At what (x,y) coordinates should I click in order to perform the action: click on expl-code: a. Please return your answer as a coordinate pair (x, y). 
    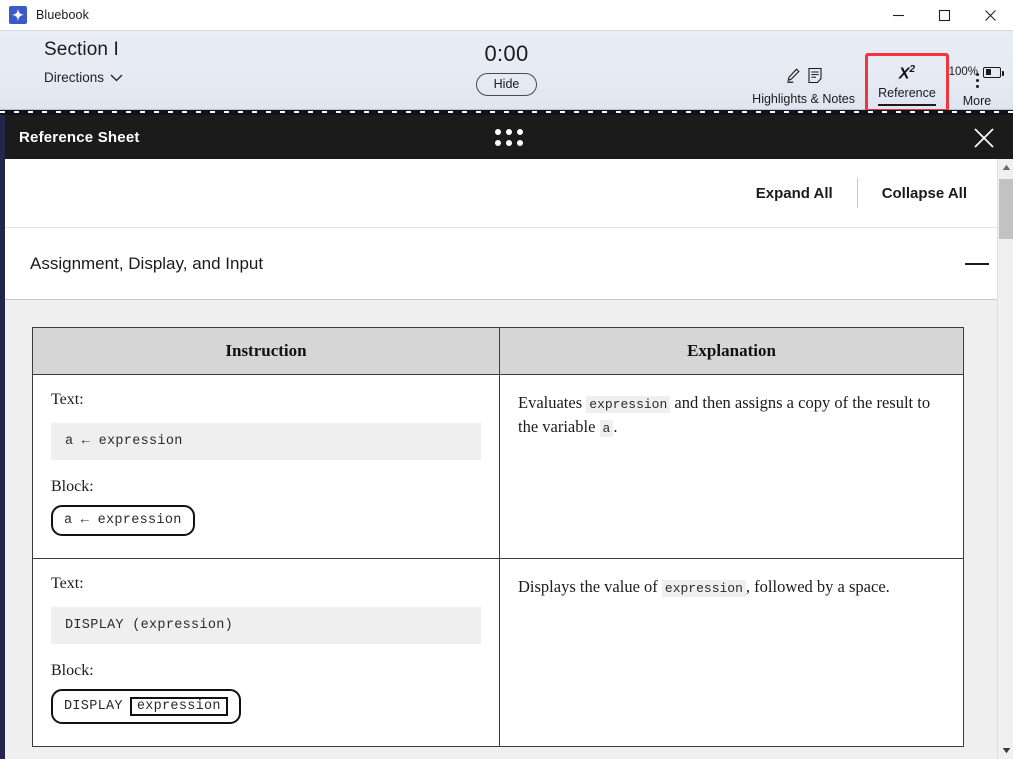
    Looking at the image, I should click on (606, 428).